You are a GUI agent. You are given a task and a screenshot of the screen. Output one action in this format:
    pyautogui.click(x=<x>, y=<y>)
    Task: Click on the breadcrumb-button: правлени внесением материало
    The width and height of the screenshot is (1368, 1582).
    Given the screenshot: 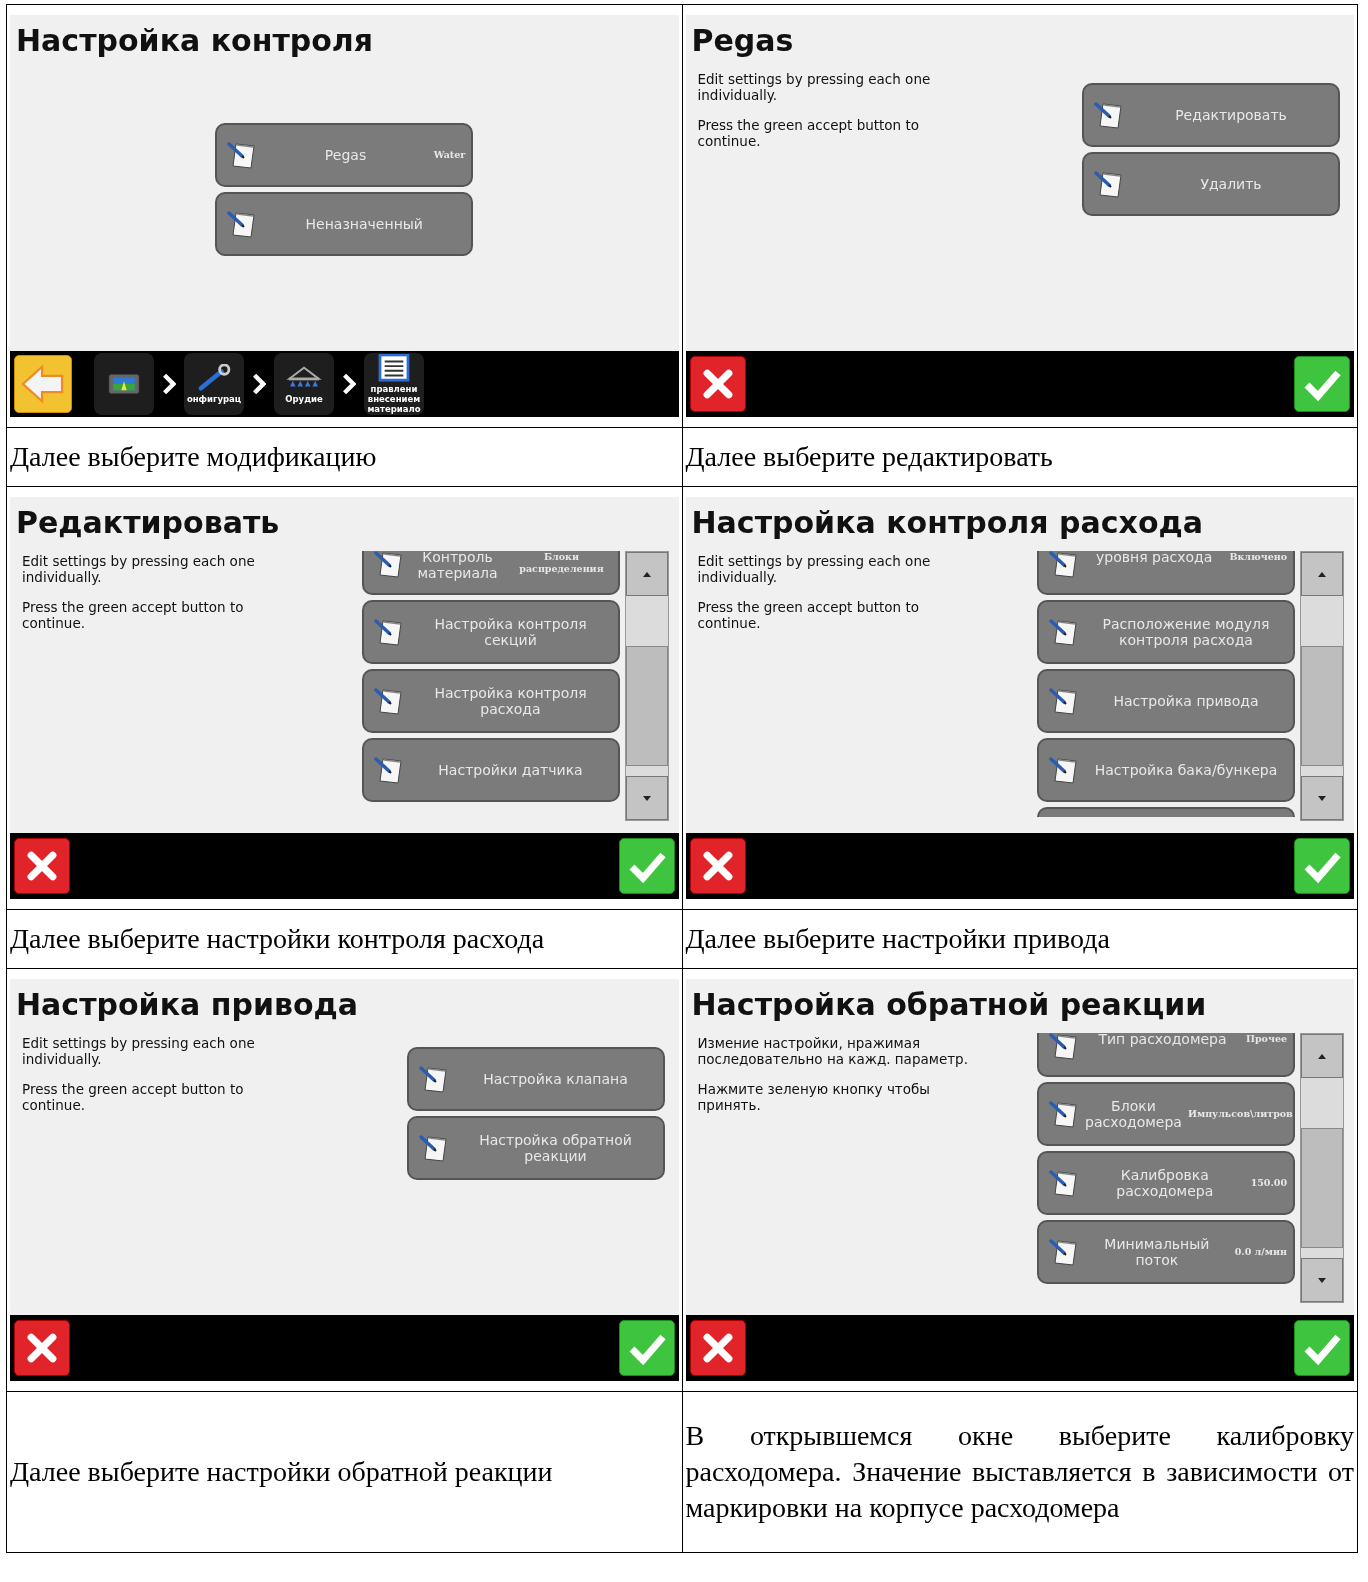 What is the action you would take?
    pyautogui.click(x=394, y=384)
    